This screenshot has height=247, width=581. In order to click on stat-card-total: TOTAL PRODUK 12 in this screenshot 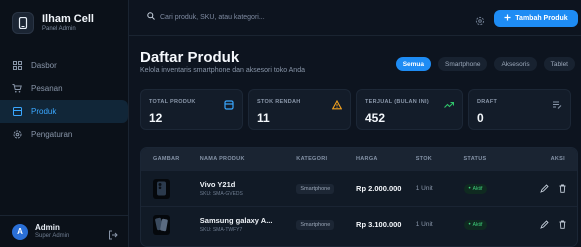, I will do `click(191, 109)`.